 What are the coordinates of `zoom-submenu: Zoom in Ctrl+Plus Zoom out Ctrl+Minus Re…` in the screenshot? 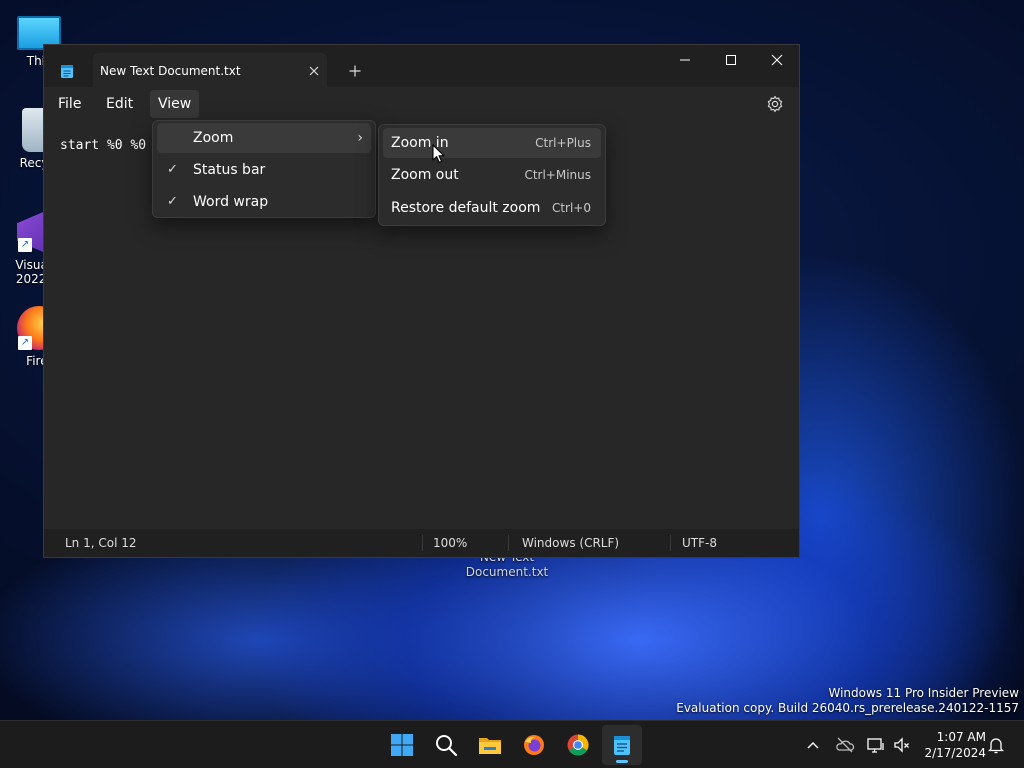 It's located at (492, 175).